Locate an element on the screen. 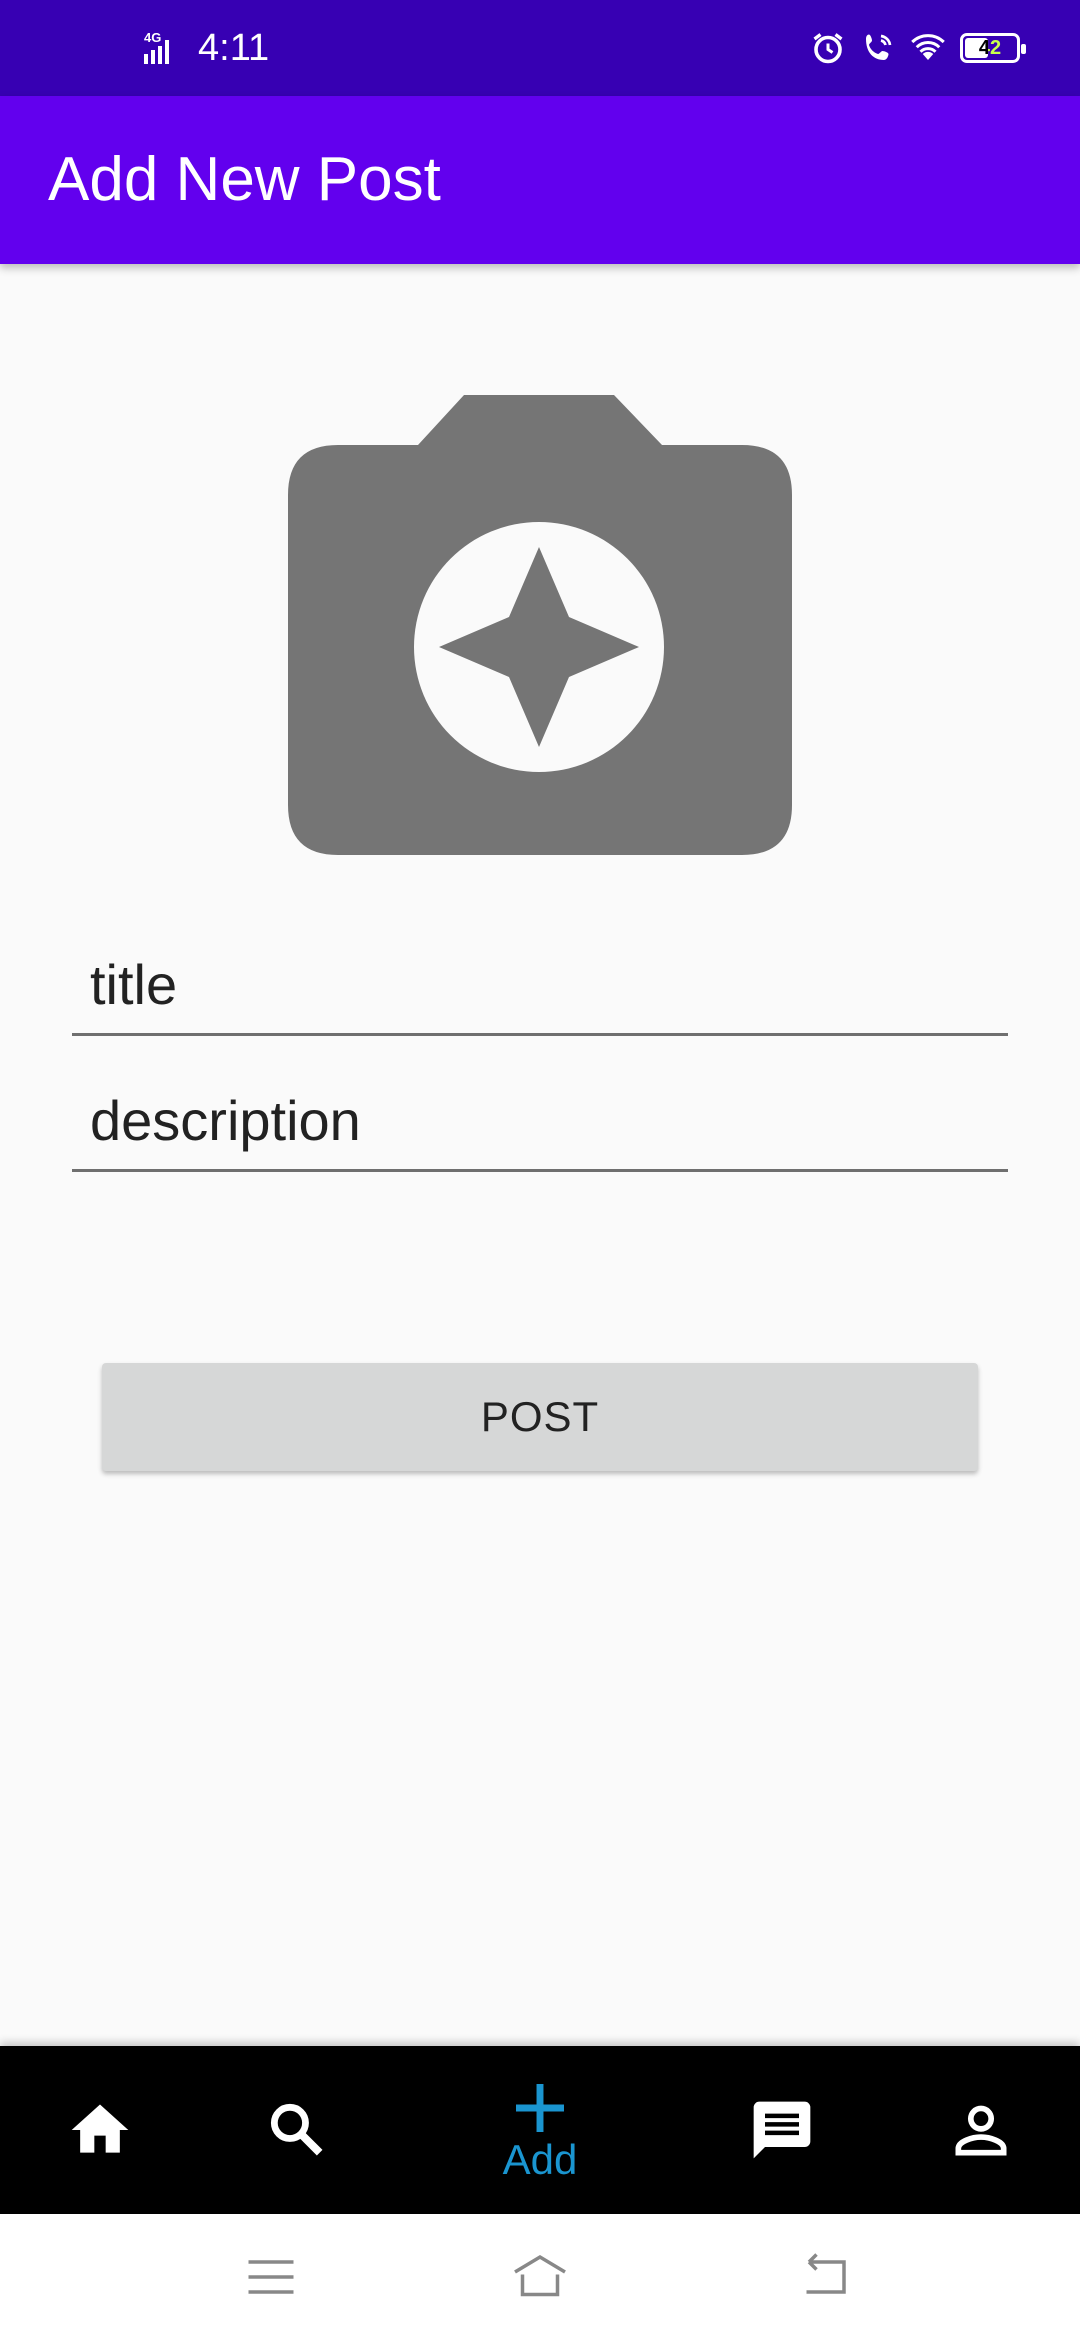 Image resolution: width=1080 pixels, height=2340 pixels. home-icon is located at coordinates (100, 2128).